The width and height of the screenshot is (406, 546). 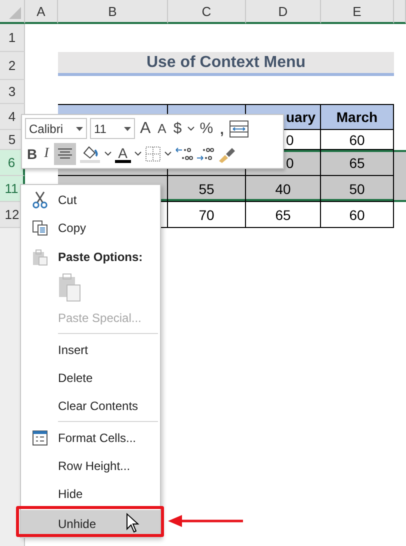 What do you see at coordinates (40, 228) in the screenshot?
I see `copy-icon` at bounding box center [40, 228].